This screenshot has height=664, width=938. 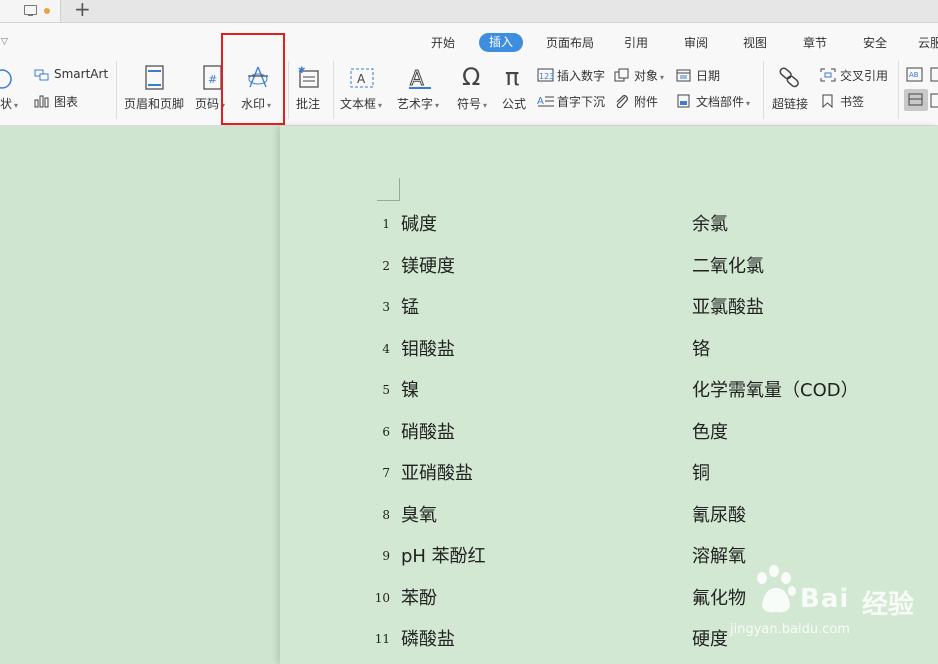 I want to click on insert-number-label: 插入数字, so click(x=581, y=76).